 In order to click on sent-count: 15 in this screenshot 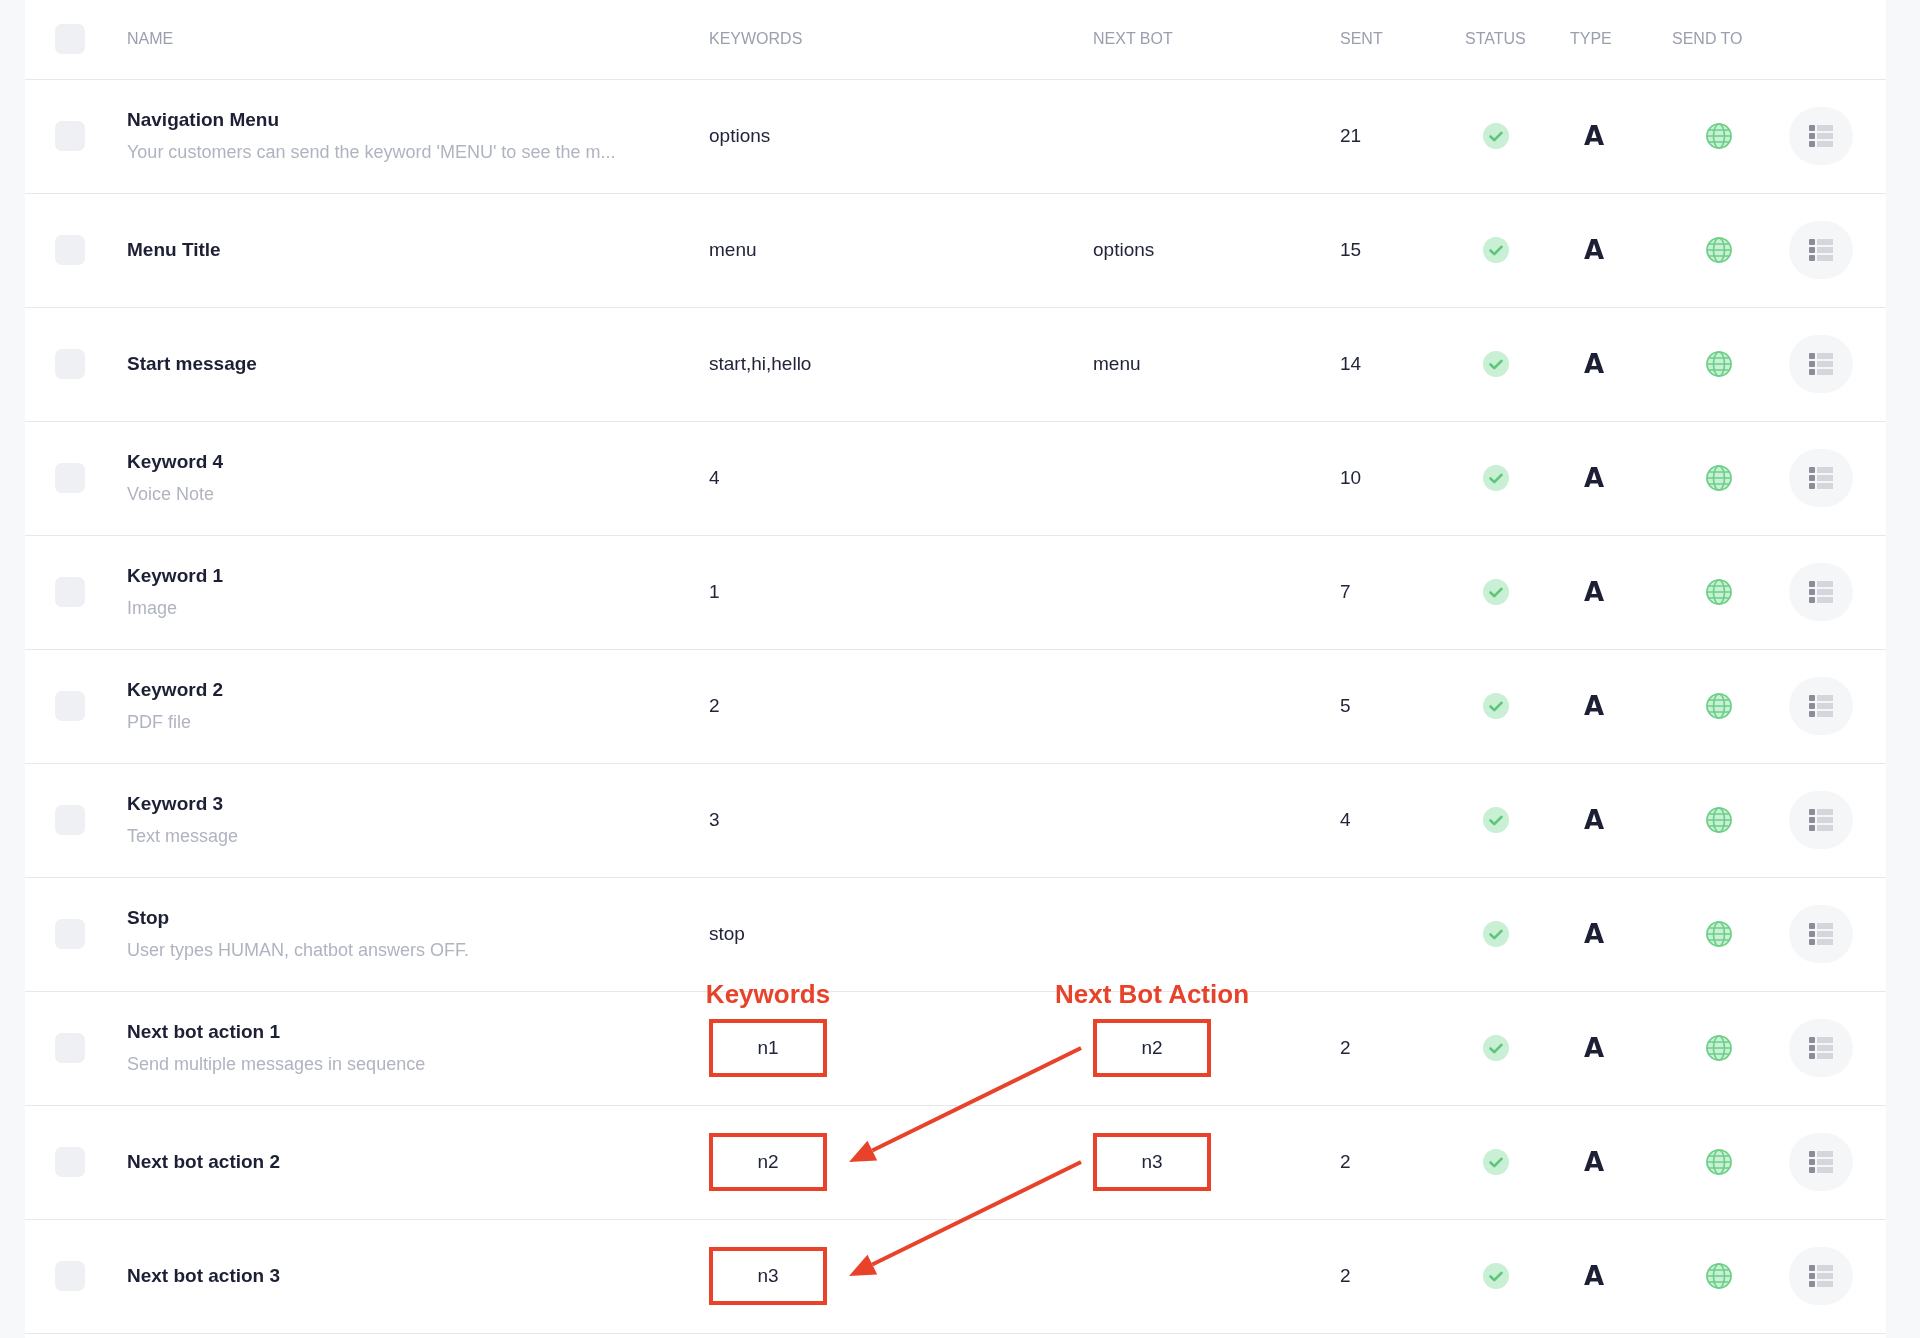, I will do `click(1351, 249)`.